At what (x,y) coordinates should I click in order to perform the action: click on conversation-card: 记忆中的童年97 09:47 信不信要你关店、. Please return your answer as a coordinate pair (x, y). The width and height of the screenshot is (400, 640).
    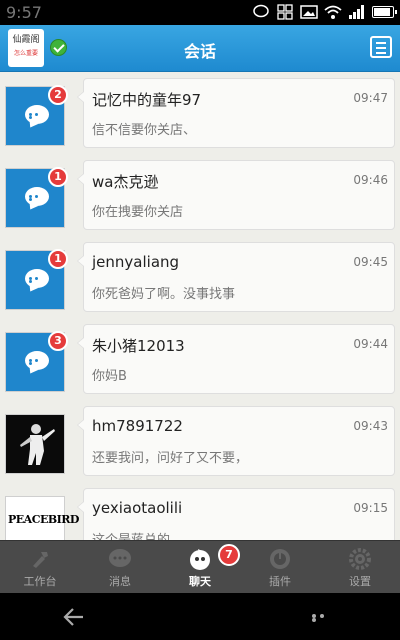
    Looking at the image, I should click on (236, 113).